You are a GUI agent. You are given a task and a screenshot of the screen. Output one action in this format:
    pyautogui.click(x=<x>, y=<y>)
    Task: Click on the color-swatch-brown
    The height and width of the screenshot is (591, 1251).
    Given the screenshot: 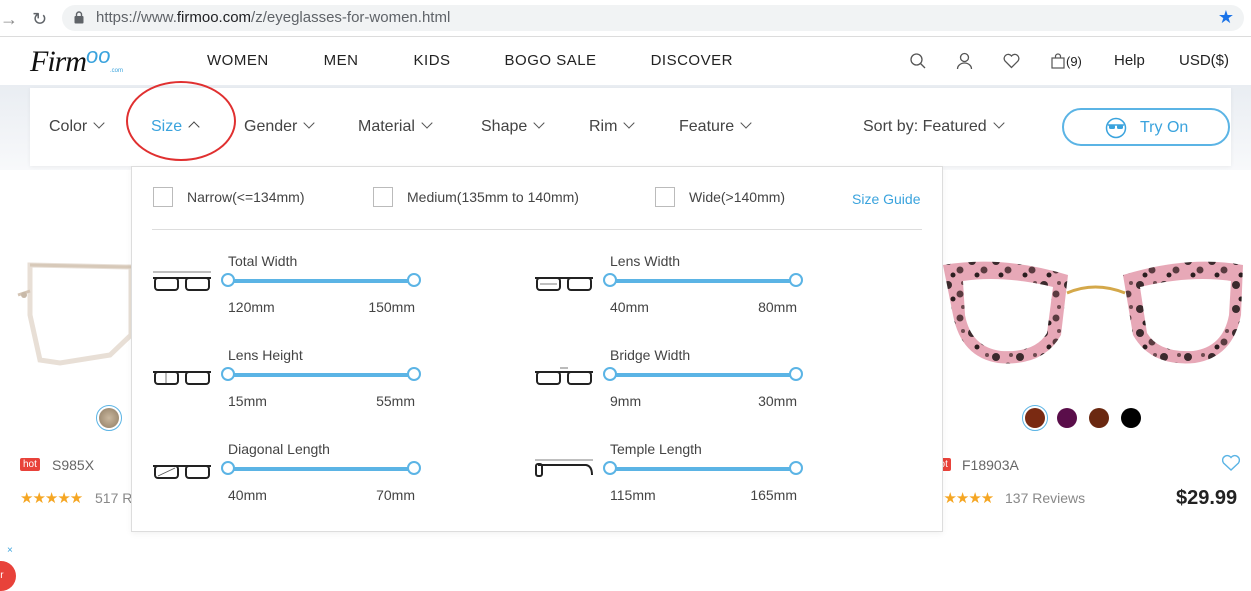 What is the action you would take?
    pyautogui.click(x=1035, y=418)
    